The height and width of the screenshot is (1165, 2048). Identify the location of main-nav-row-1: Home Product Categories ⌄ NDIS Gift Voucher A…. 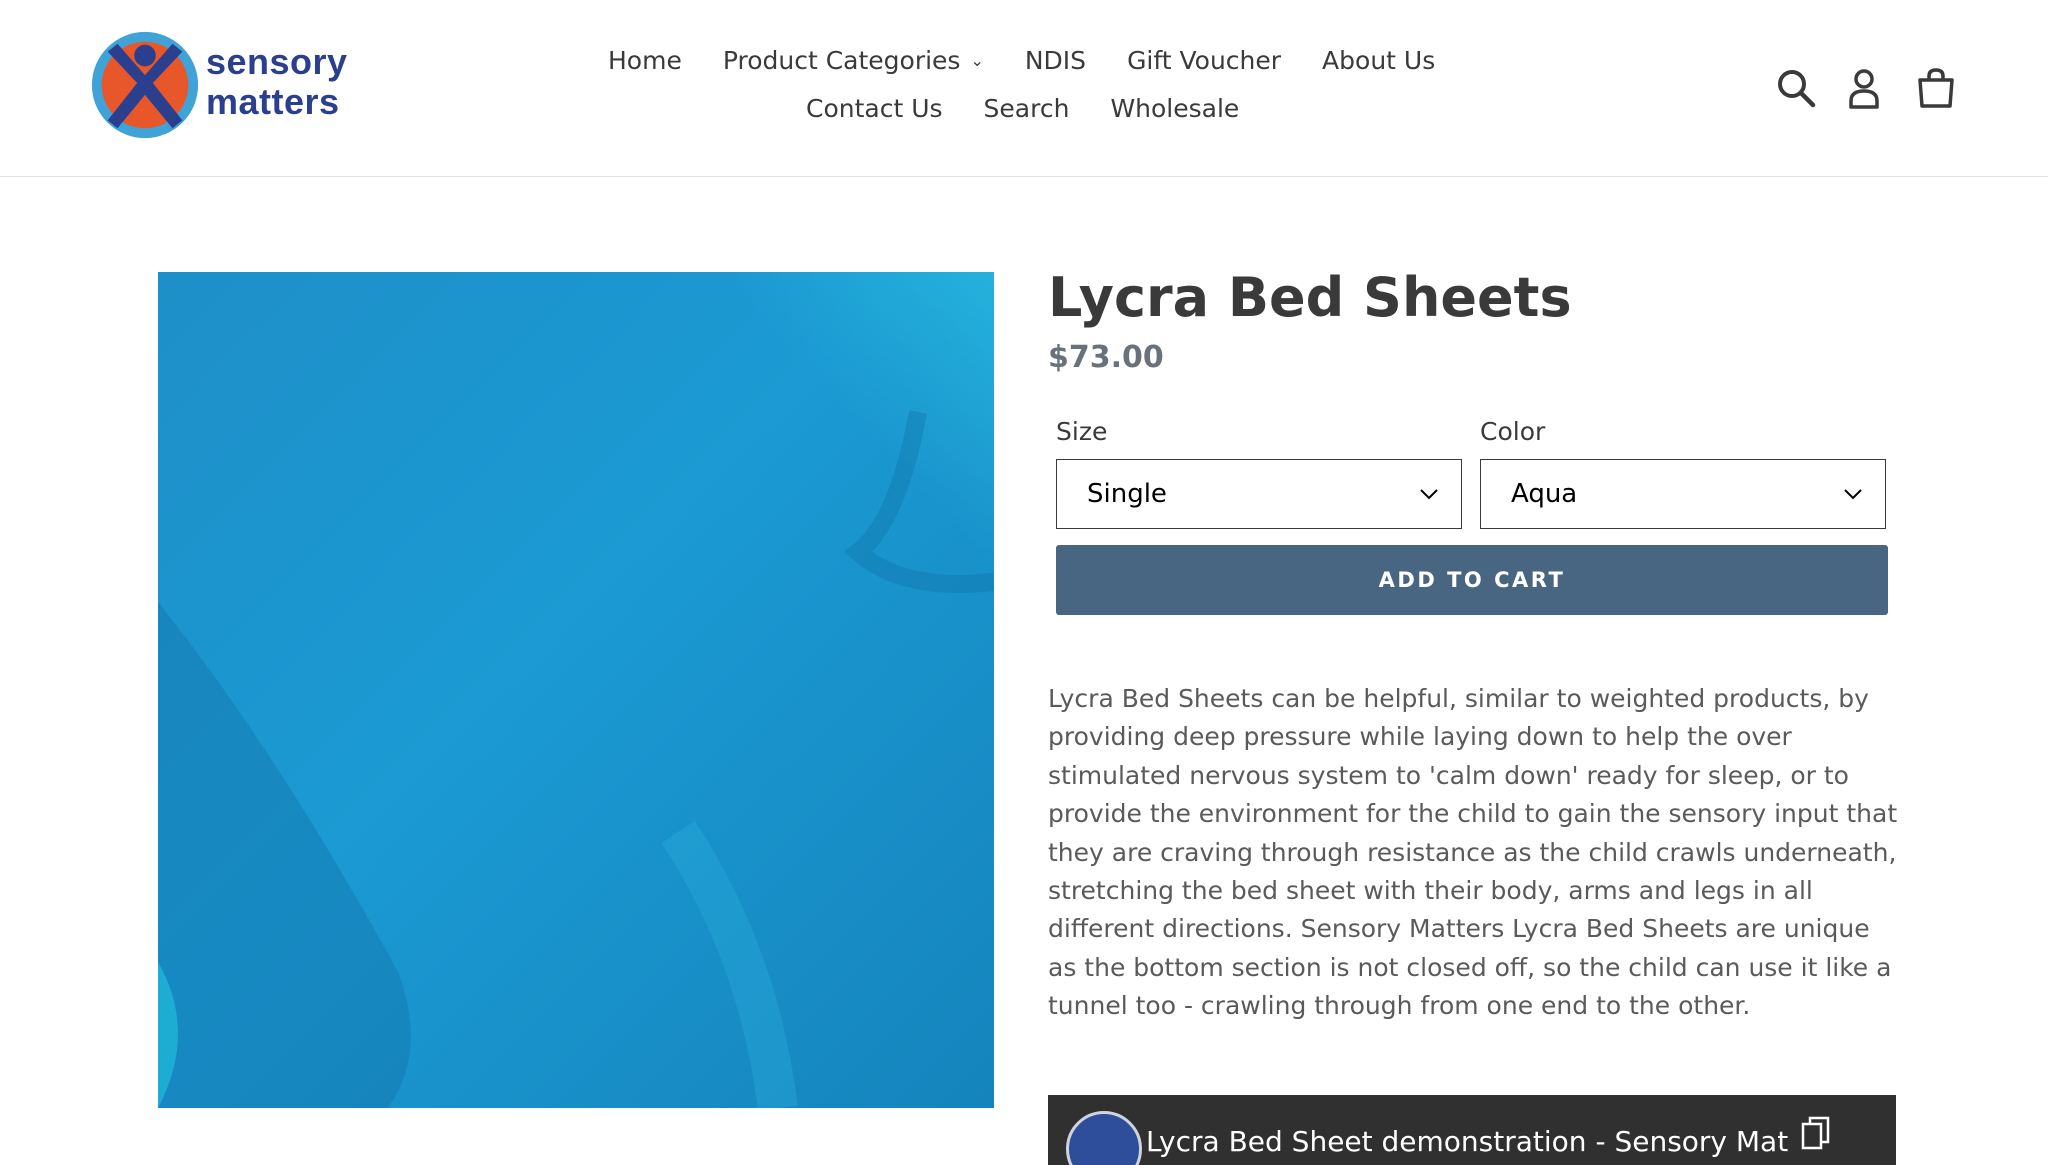
(1021, 60).